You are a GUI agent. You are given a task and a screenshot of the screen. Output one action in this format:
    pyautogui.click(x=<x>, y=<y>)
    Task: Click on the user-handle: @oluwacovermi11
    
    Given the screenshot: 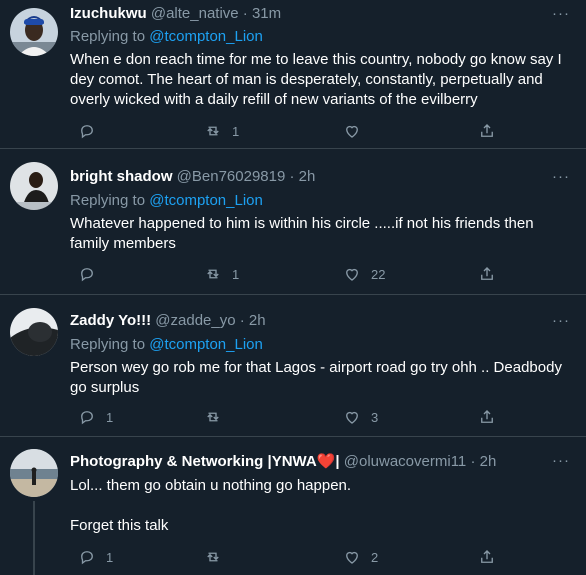 What is the action you would take?
    pyautogui.click(x=405, y=461)
    